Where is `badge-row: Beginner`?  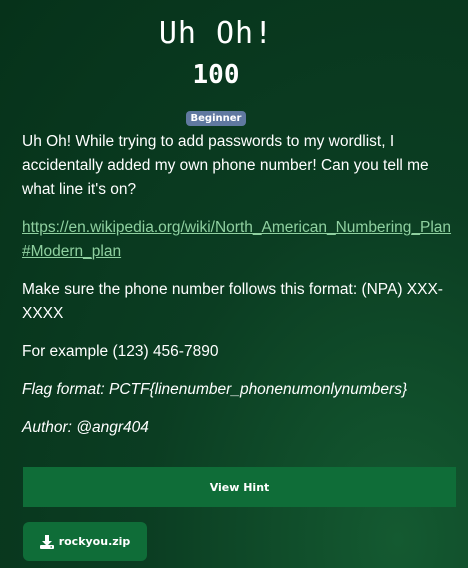 badge-row: Beginner is located at coordinates (227, 117).